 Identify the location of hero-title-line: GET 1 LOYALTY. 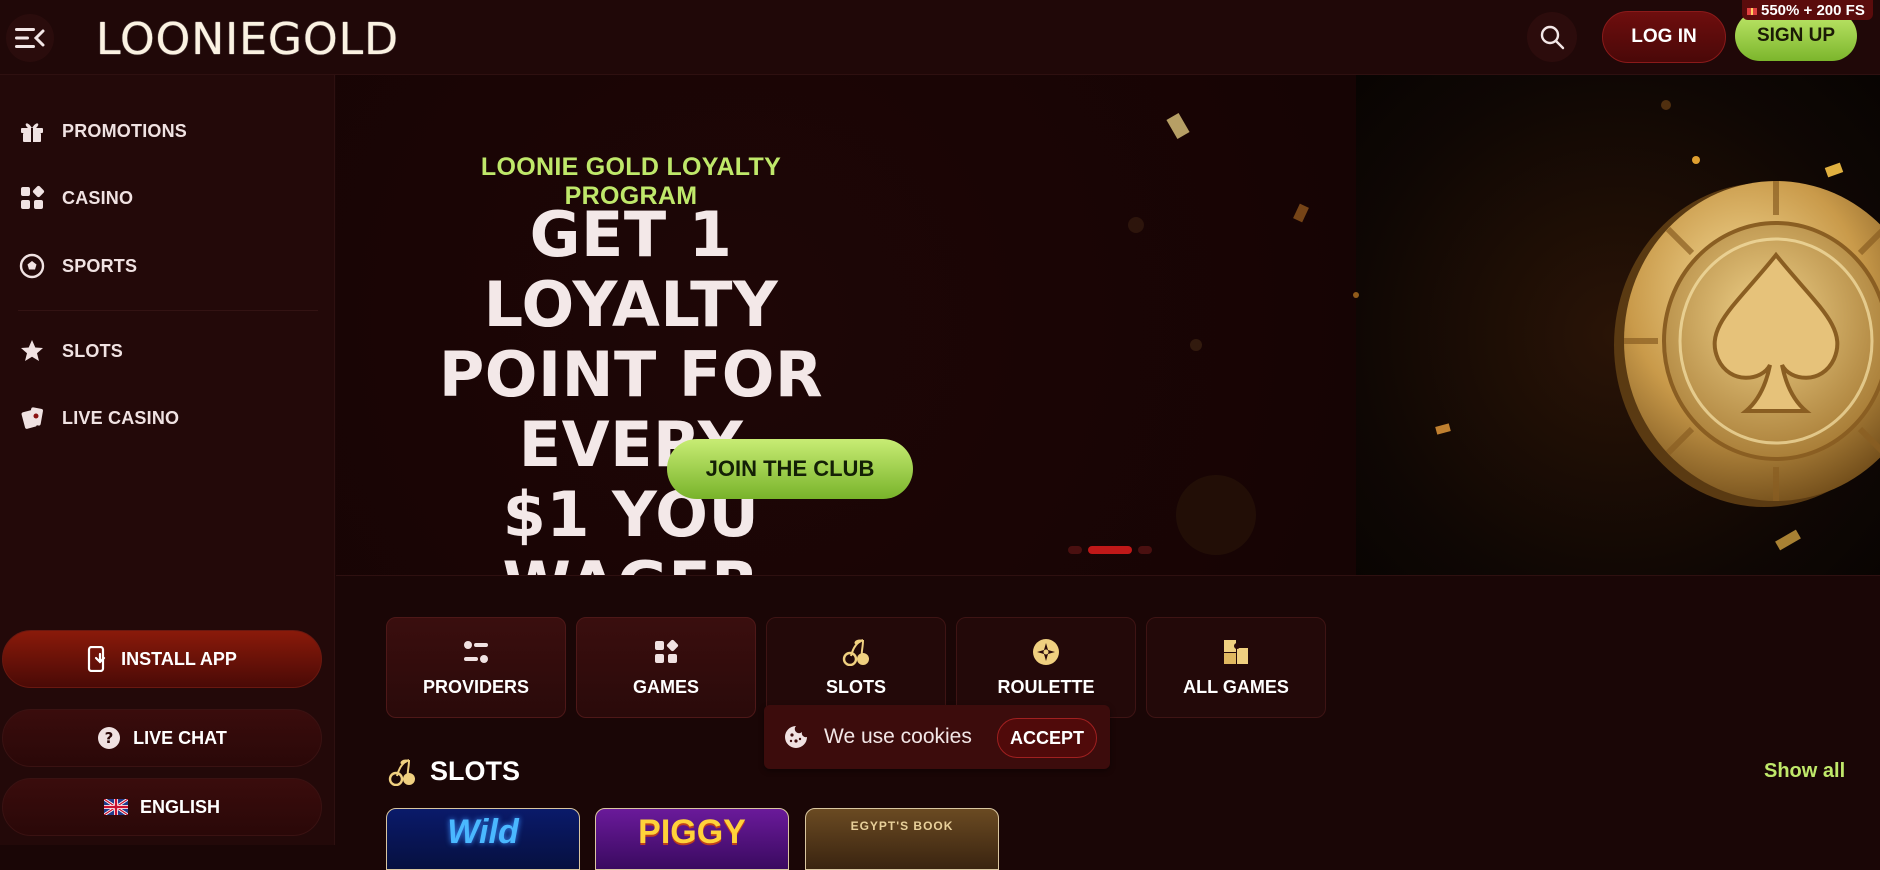
(631, 269).